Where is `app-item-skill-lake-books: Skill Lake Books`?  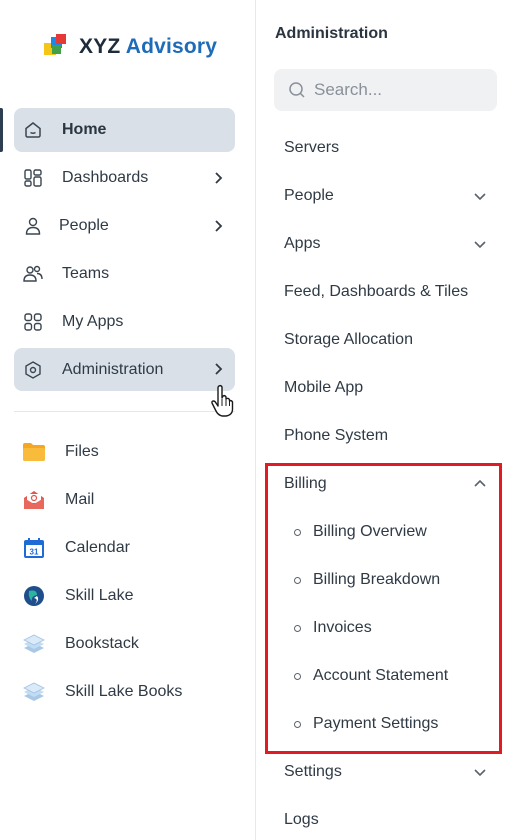
app-item-skill-lake-books: Skill Lake Books is located at coordinates (124, 692).